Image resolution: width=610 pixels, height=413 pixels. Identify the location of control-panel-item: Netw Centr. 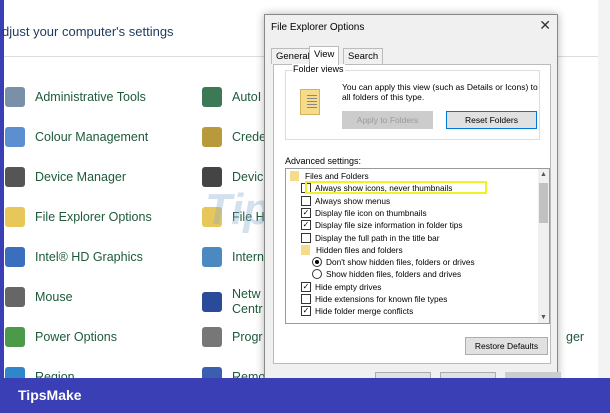
(232, 302).